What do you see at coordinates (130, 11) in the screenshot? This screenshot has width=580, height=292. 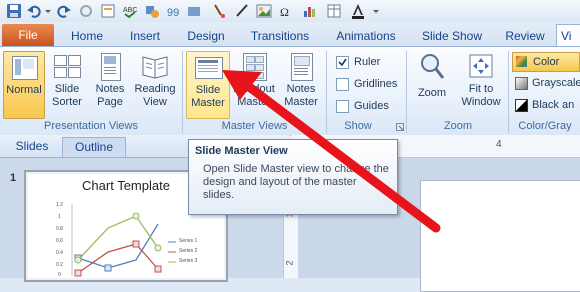 I see `spelling-icon: ABC` at bounding box center [130, 11].